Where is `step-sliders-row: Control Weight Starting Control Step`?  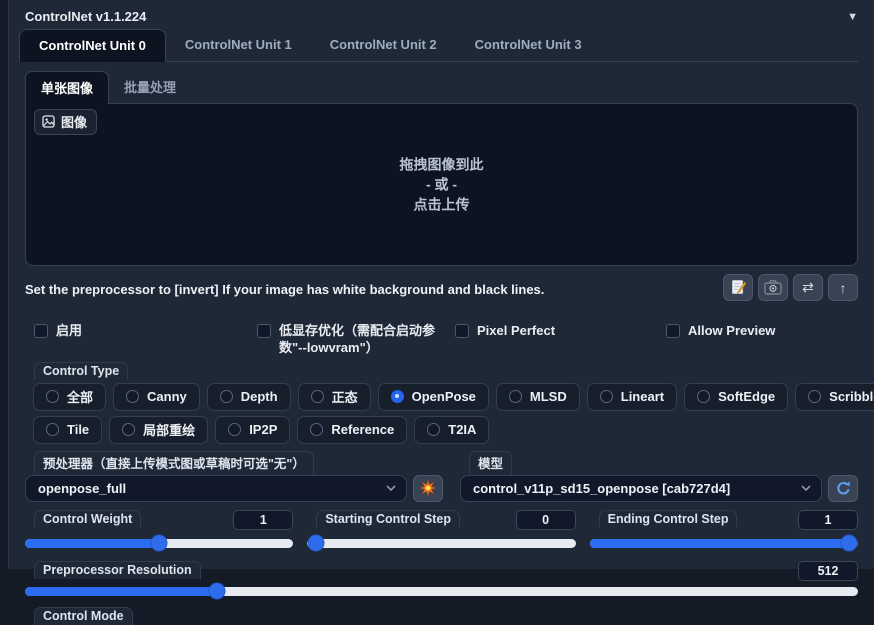
step-sliders-row: Control Weight Starting Control Step is located at coordinates (441, 529).